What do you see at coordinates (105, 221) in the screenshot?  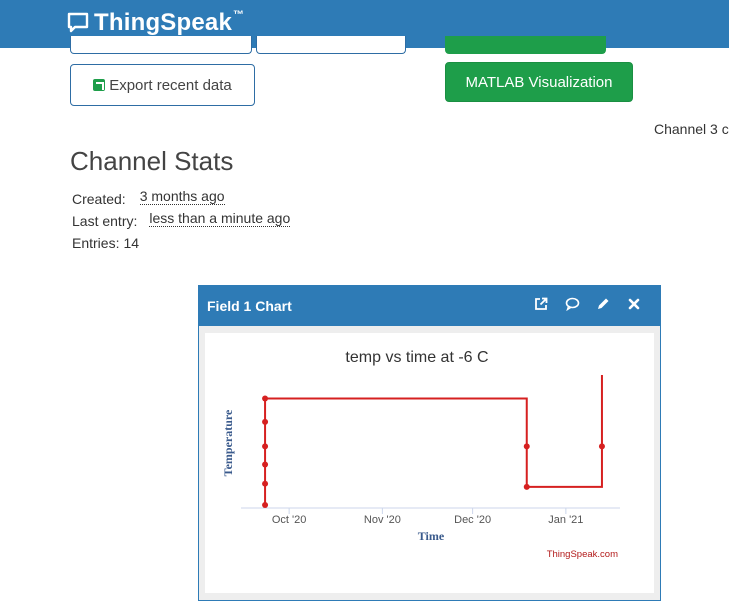 I see `last-entry-label: Last entry:` at bounding box center [105, 221].